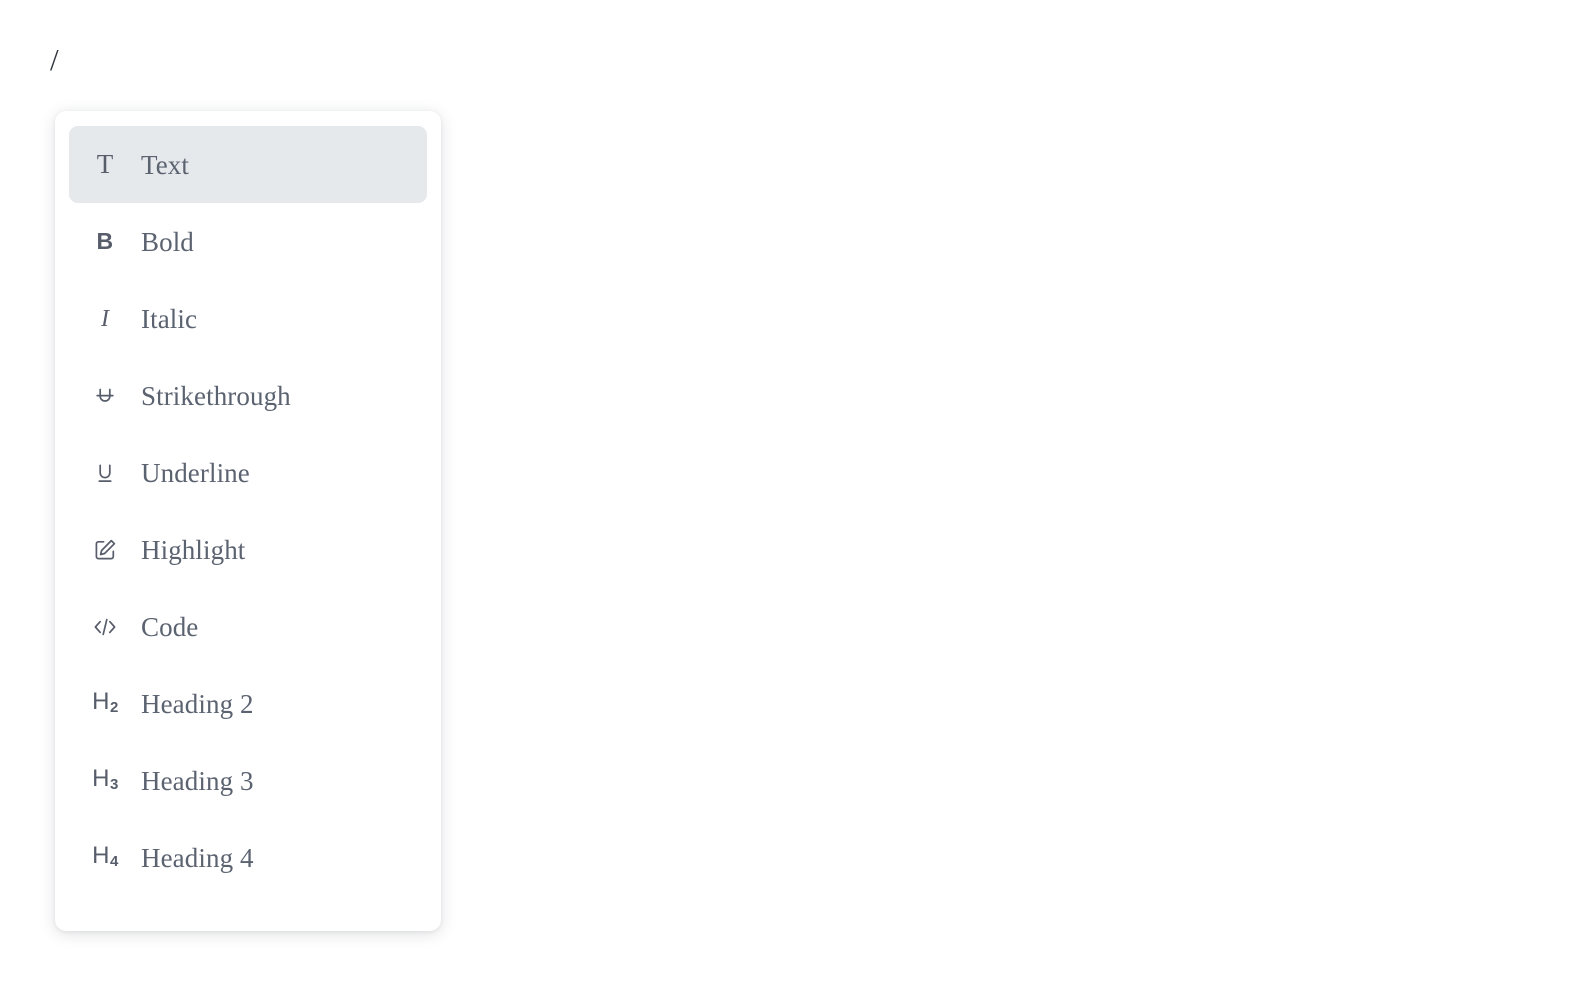 The height and width of the screenshot is (998, 1584). I want to click on heading-4-icon: H4, so click(105, 856).